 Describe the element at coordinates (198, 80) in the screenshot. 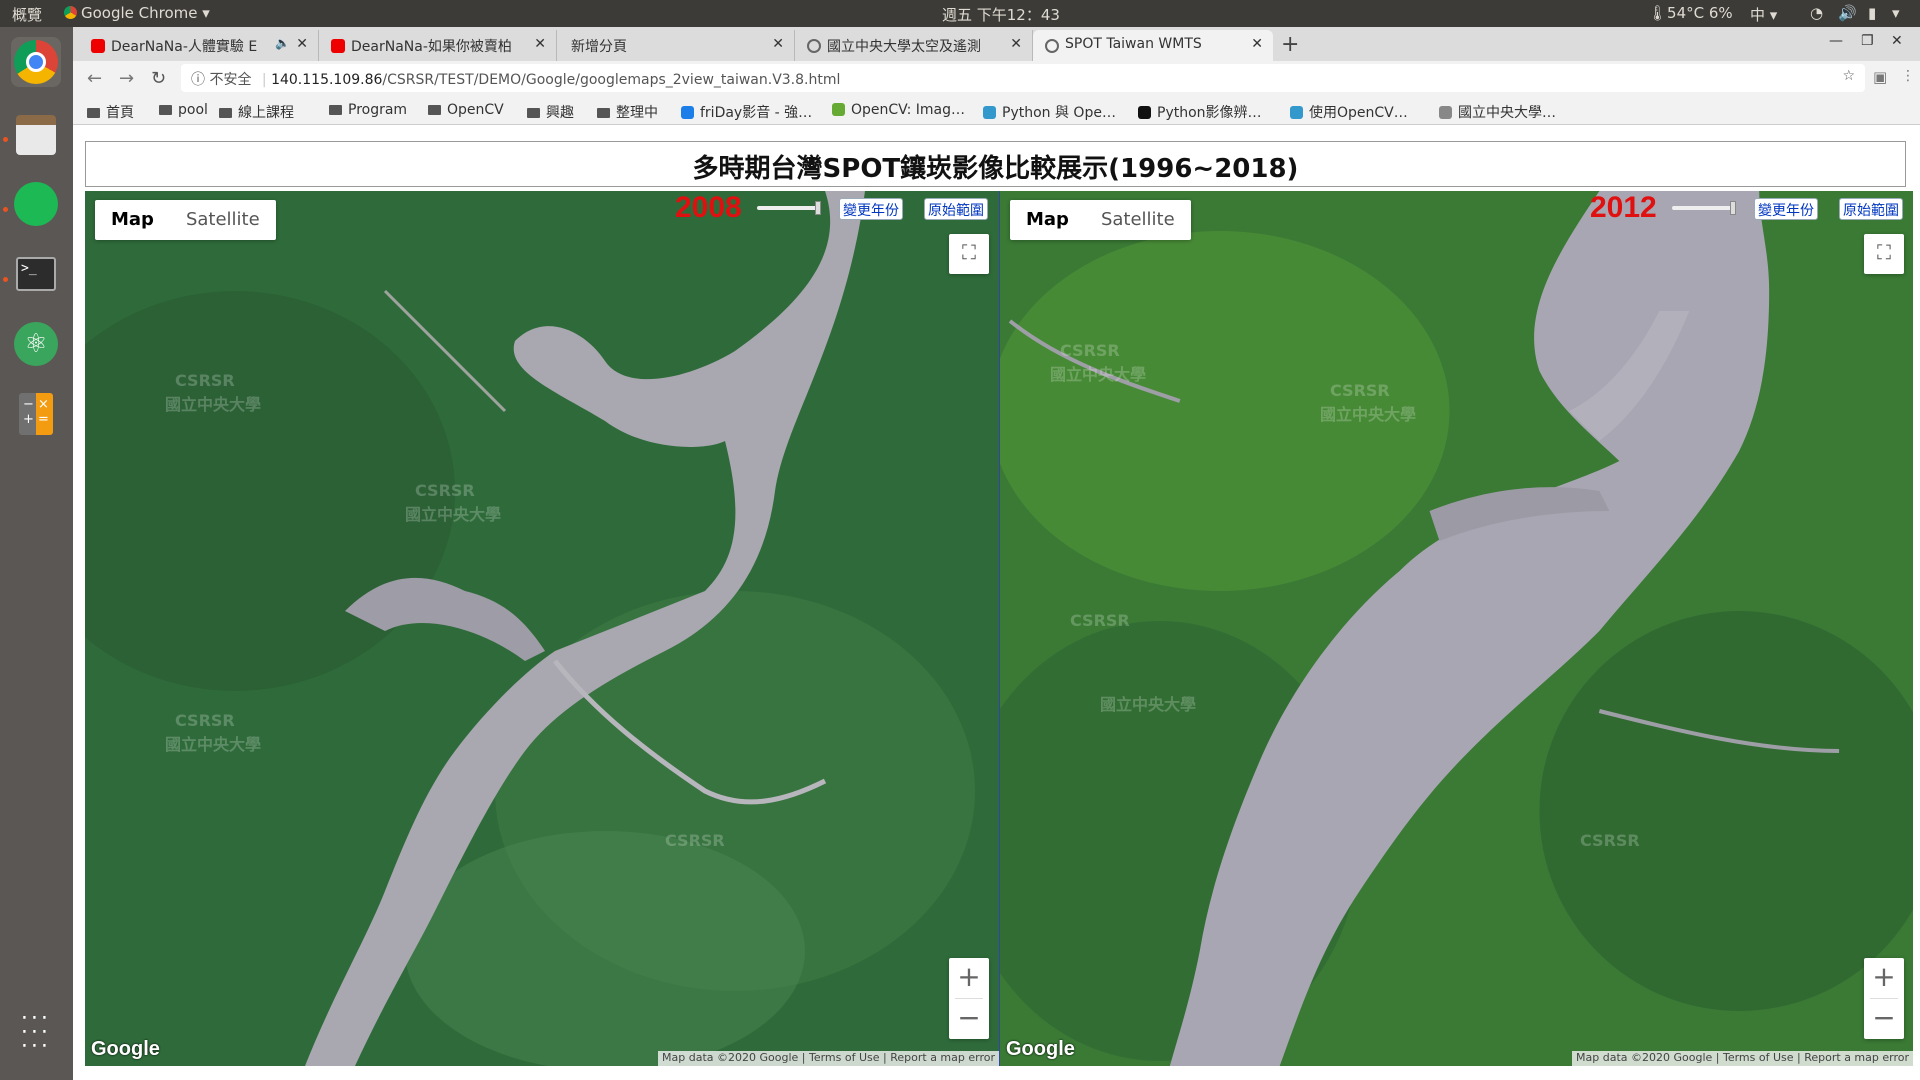

I see `info-icon: ⓘ` at that location.